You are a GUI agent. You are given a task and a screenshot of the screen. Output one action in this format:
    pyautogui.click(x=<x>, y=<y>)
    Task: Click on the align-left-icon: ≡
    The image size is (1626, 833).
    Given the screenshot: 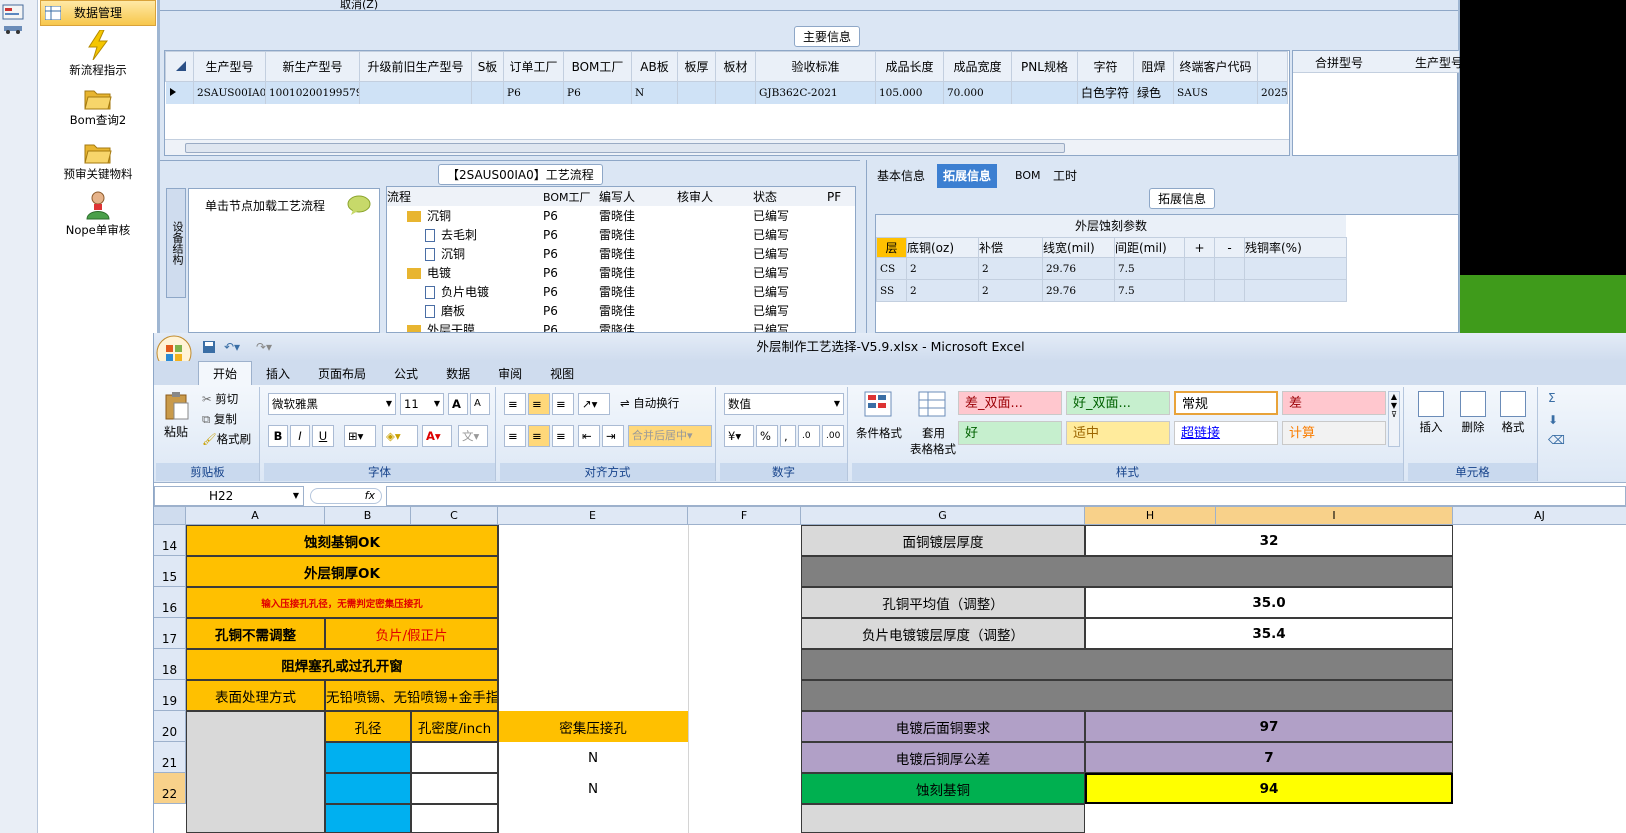 What is the action you would take?
    pyautogui.click(x=515, y=436)
    